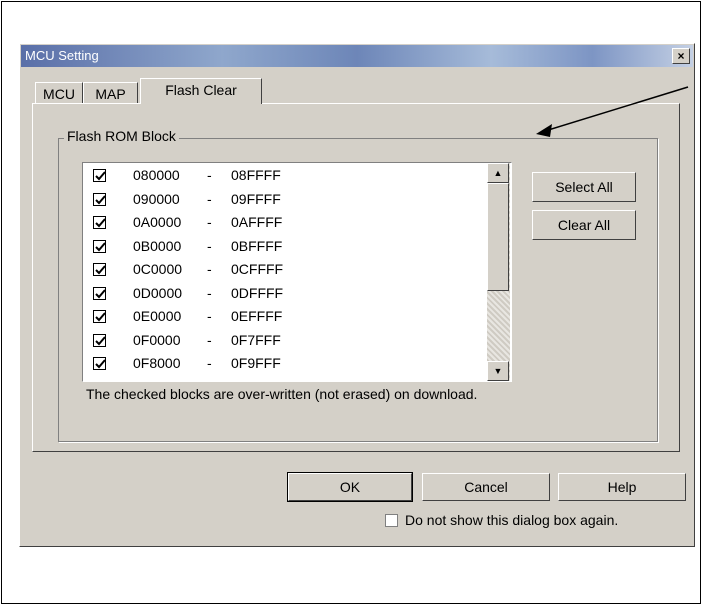 The height and width of the screenshot is (607, 704). What do you see at coordinates (612, 111) in the screenshot?
I see `annotation-arrow` at bounding box center [612, 111].